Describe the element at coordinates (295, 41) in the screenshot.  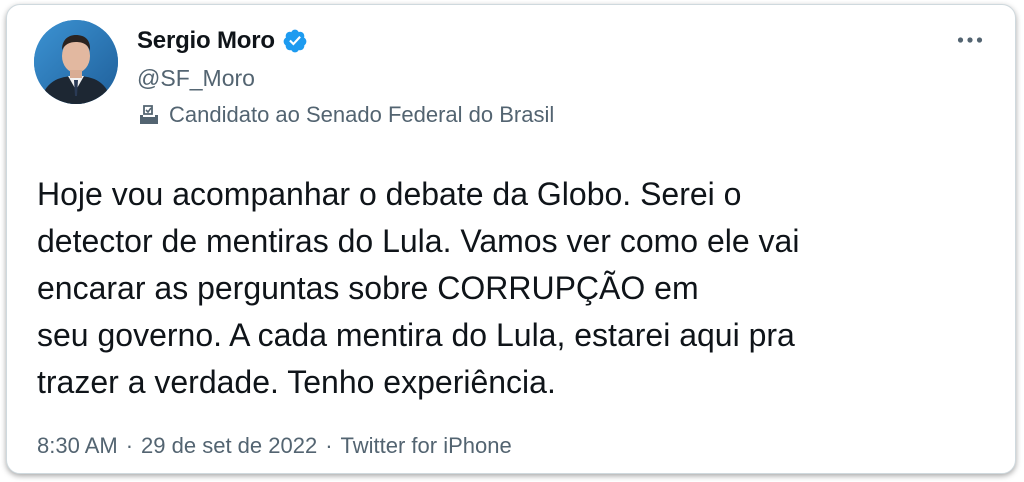
I see `verified-badge-icon` at that location.